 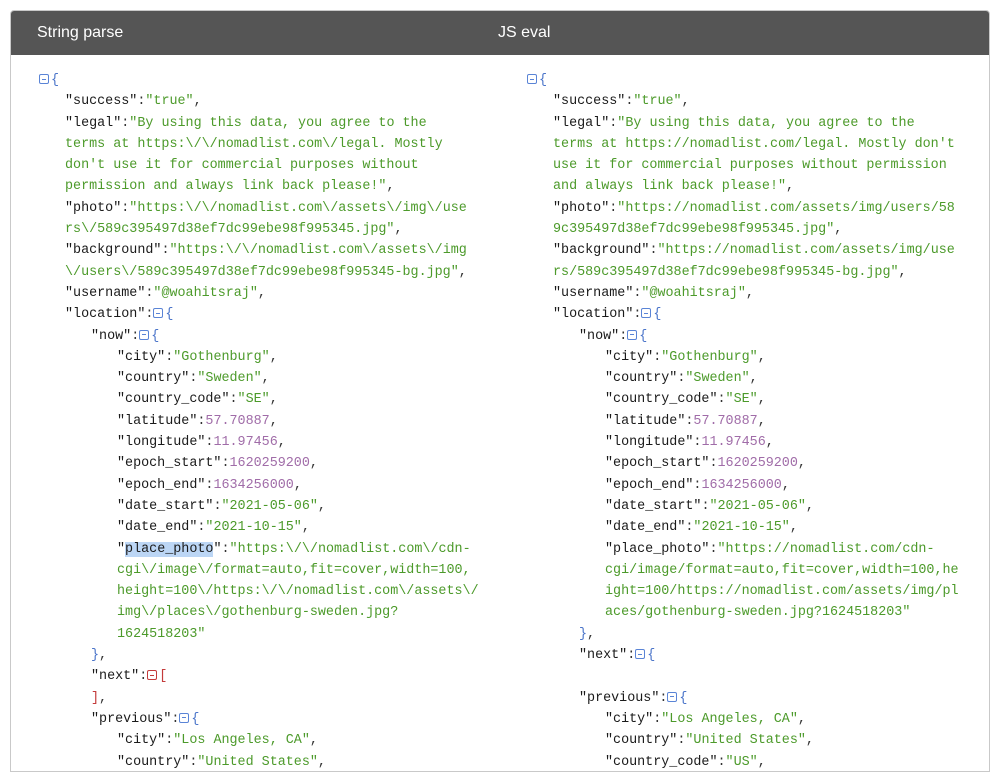 What do you see at coordinates (269, 314) in the screenshot?
I see `string-parse-json-line: "location":{` at bounding box center [269, 314].